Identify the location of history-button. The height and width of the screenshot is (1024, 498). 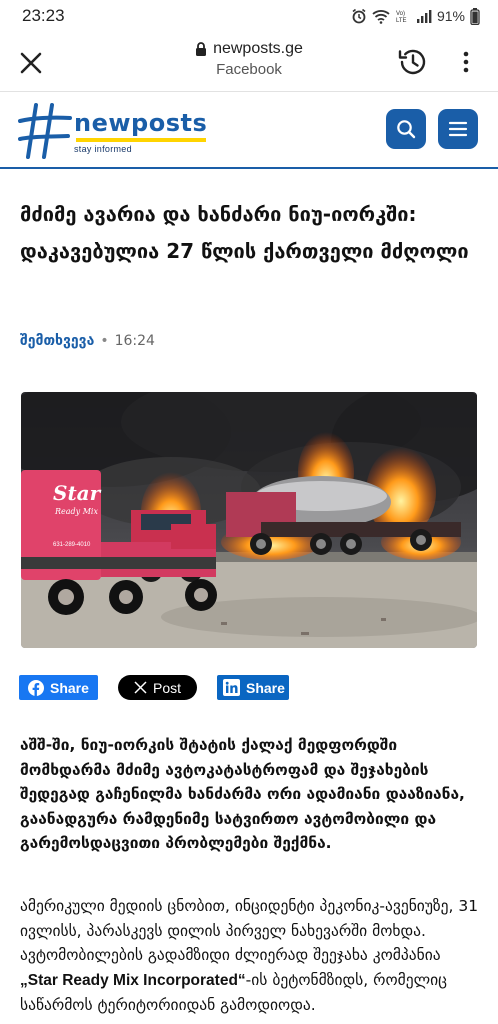
(413, 62).